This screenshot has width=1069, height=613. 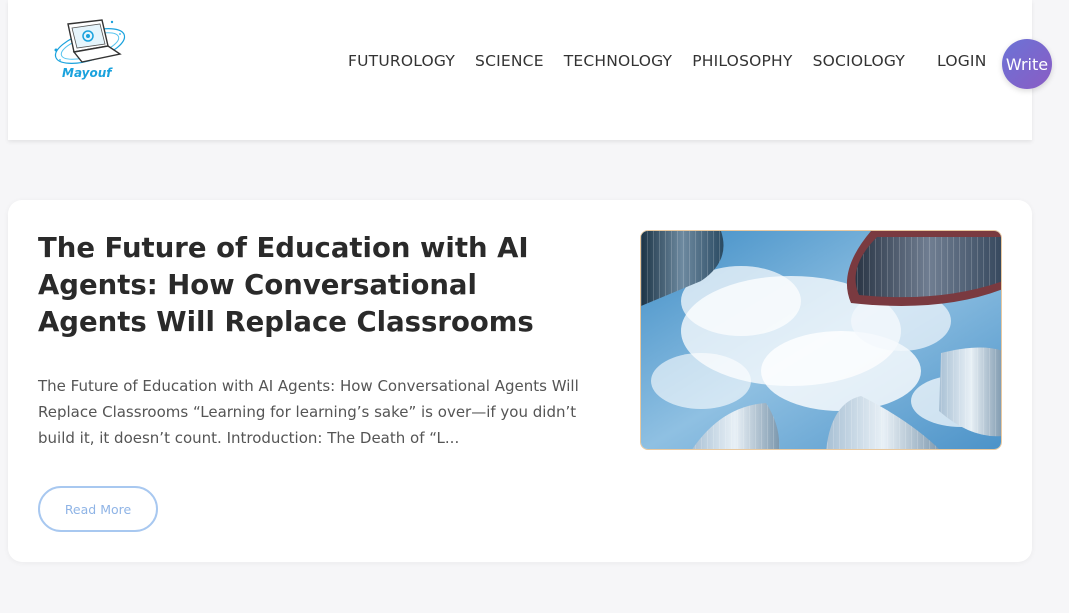 I want to click on nav-item-science: SCIENCE, so click(x=509, y=61).